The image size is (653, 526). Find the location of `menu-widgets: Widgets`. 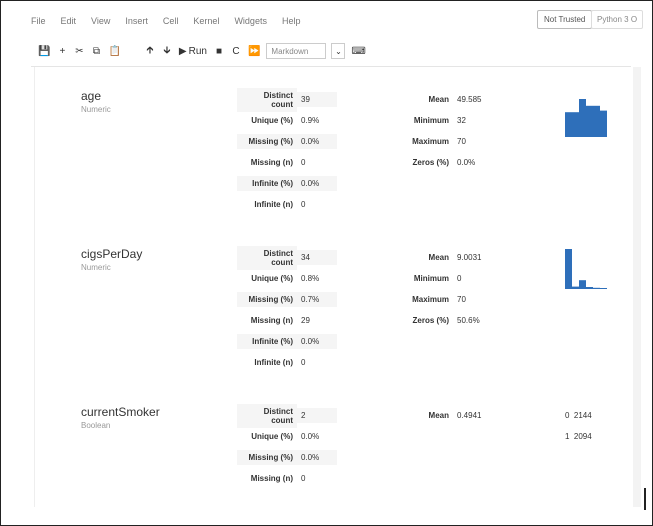

menu-widgets: Widgets is located at coordinates (250, 21).